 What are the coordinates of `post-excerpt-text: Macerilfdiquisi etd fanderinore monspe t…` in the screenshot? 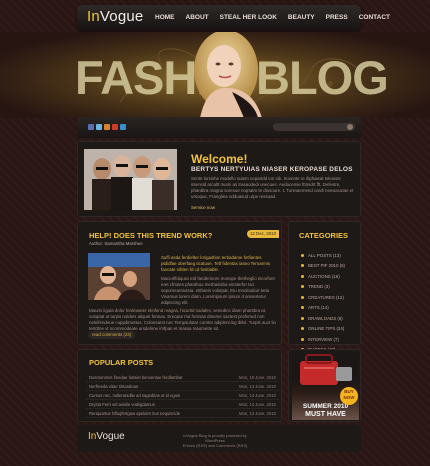 It's located at (218, 290).